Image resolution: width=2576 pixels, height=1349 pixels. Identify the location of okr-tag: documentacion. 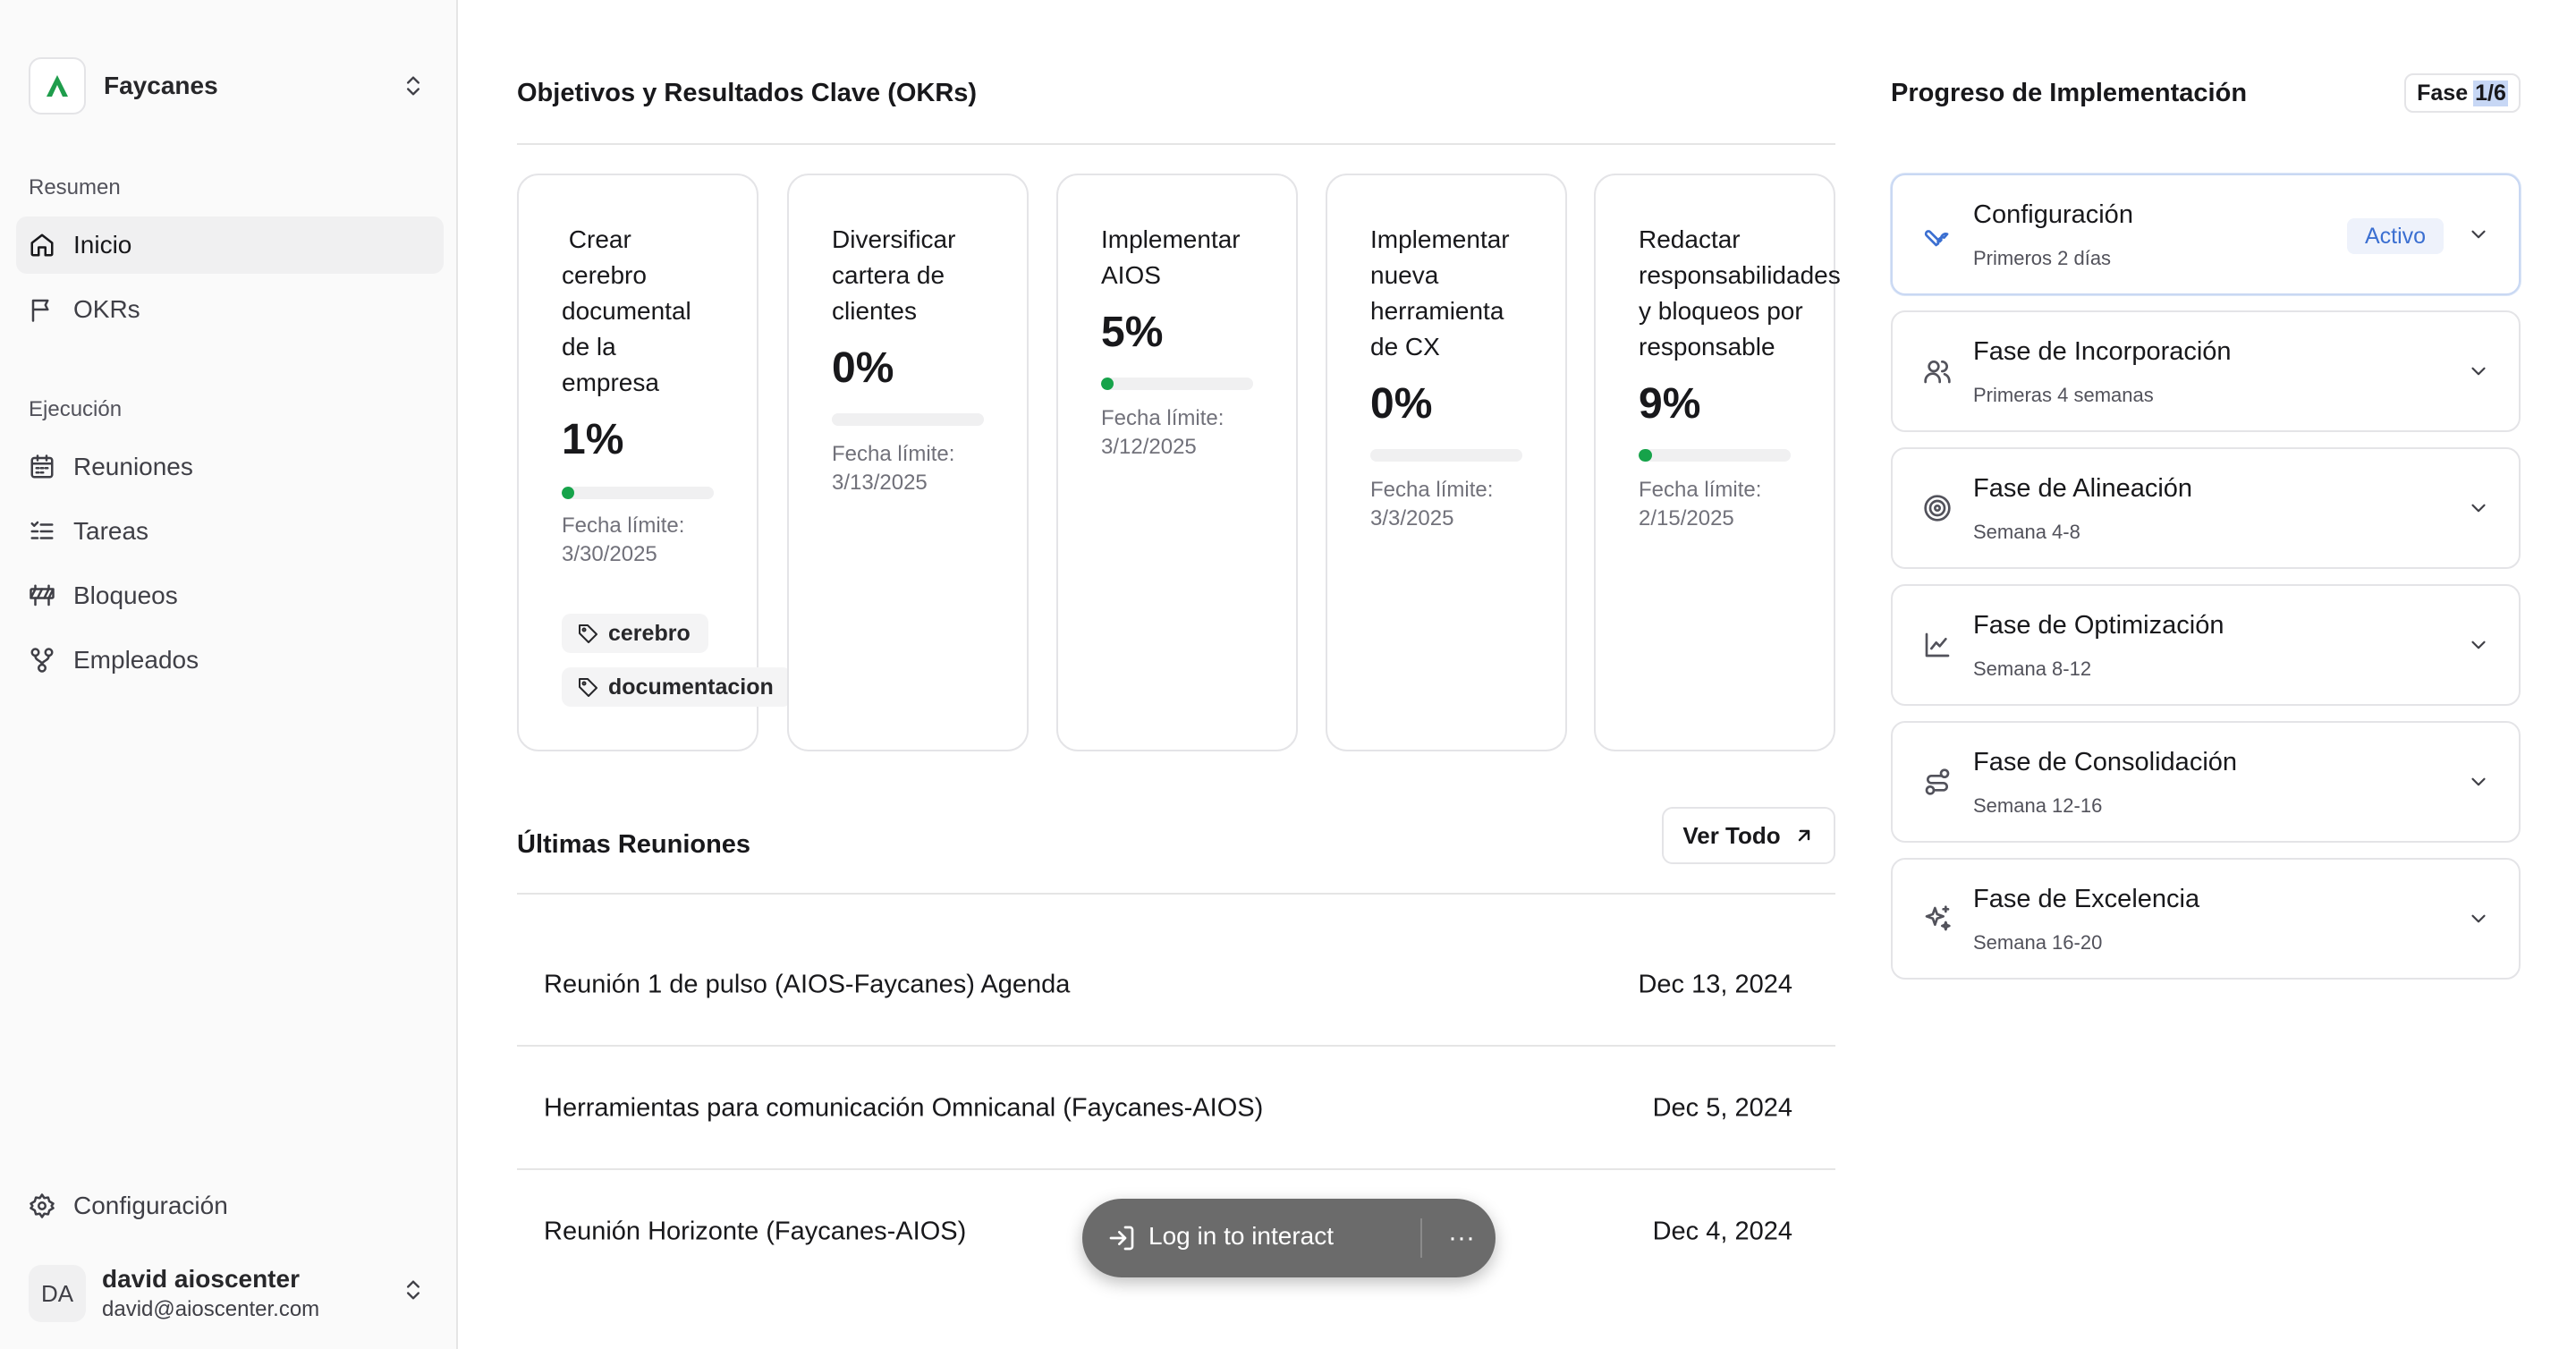
(677, 687).